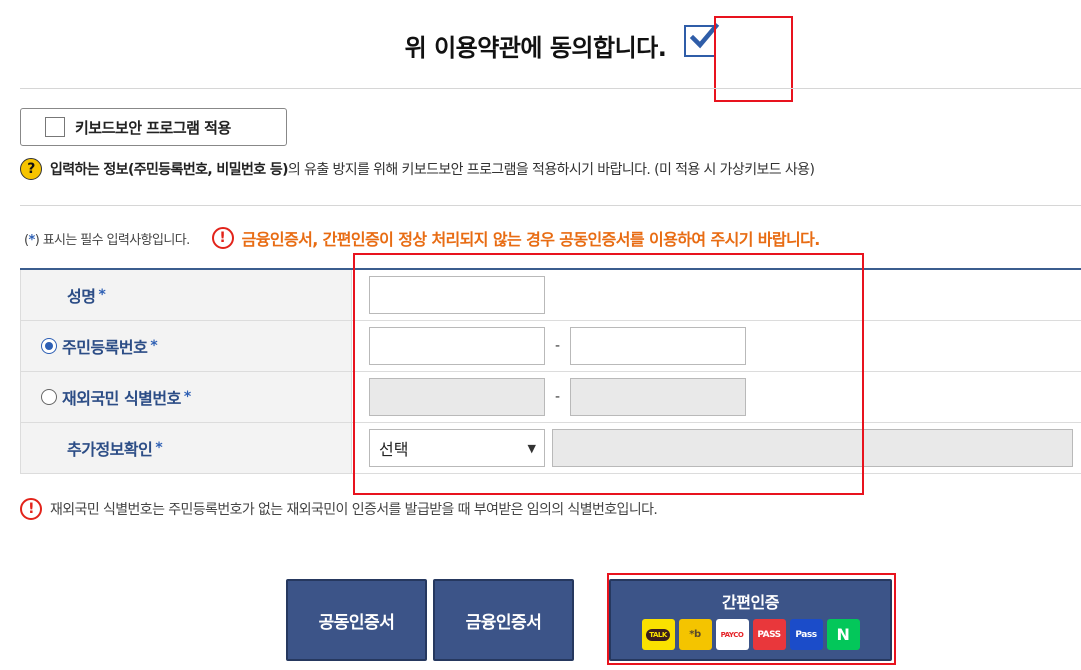  Describe the element at coordinates (750, 602) in the screenshot. I see `easy-auth-label: 간편인증` at that location.